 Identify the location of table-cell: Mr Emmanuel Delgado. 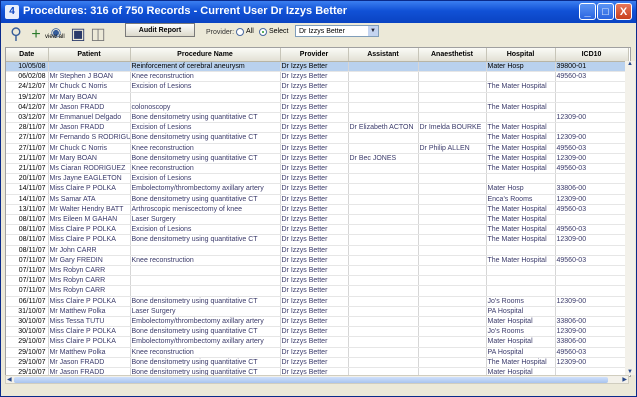
(89, 118).